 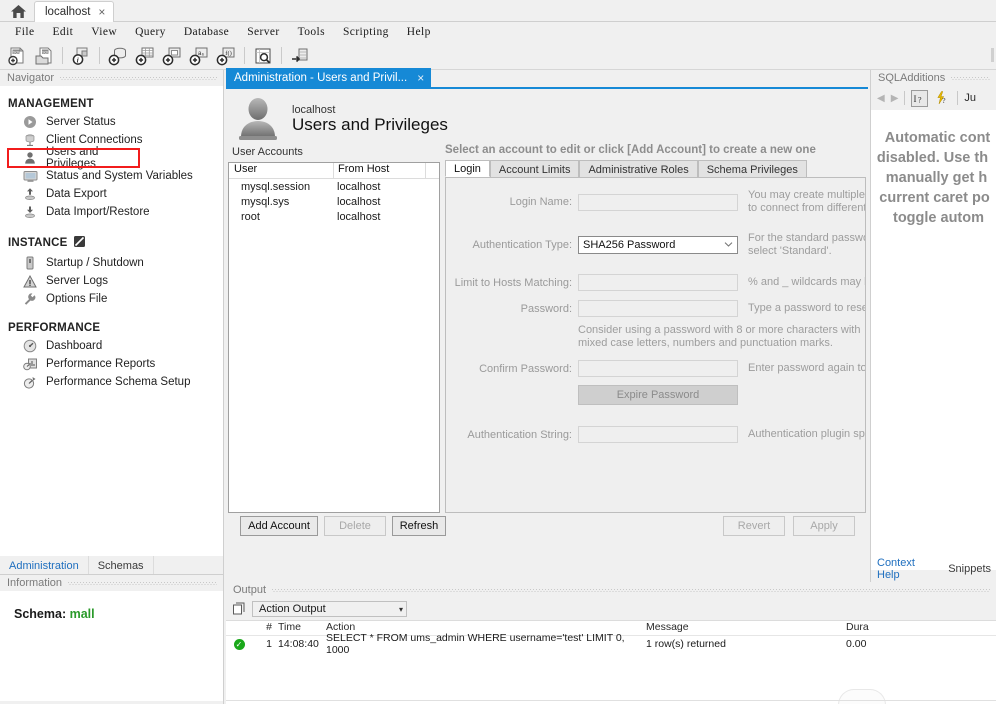 What do you see at coordinates (111, 364) in the screenshot?
I see `sidebar-item-performance-reports: Performance Reports` at bounding box center [111, 364].